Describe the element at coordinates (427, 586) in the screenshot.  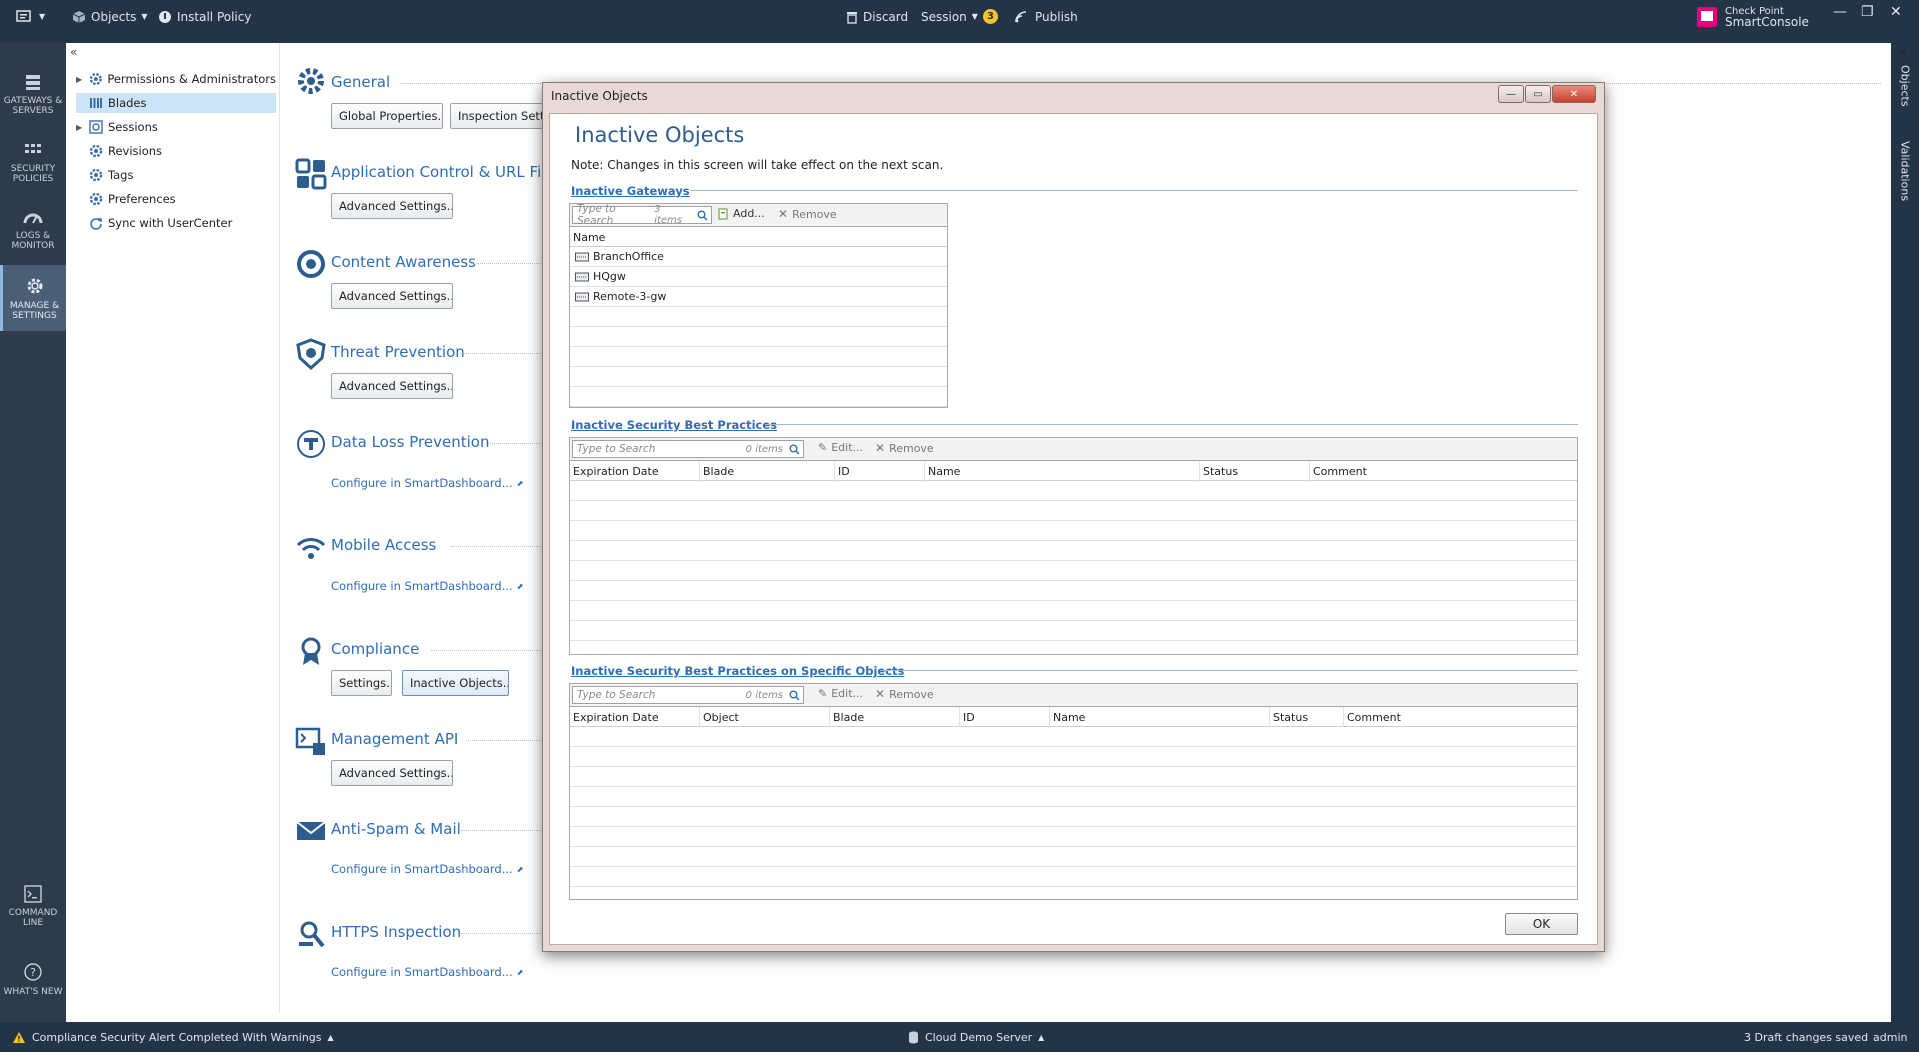
I see `mobile-access-configure-link: Configure in SmartDashboard... ⬈` at that location.